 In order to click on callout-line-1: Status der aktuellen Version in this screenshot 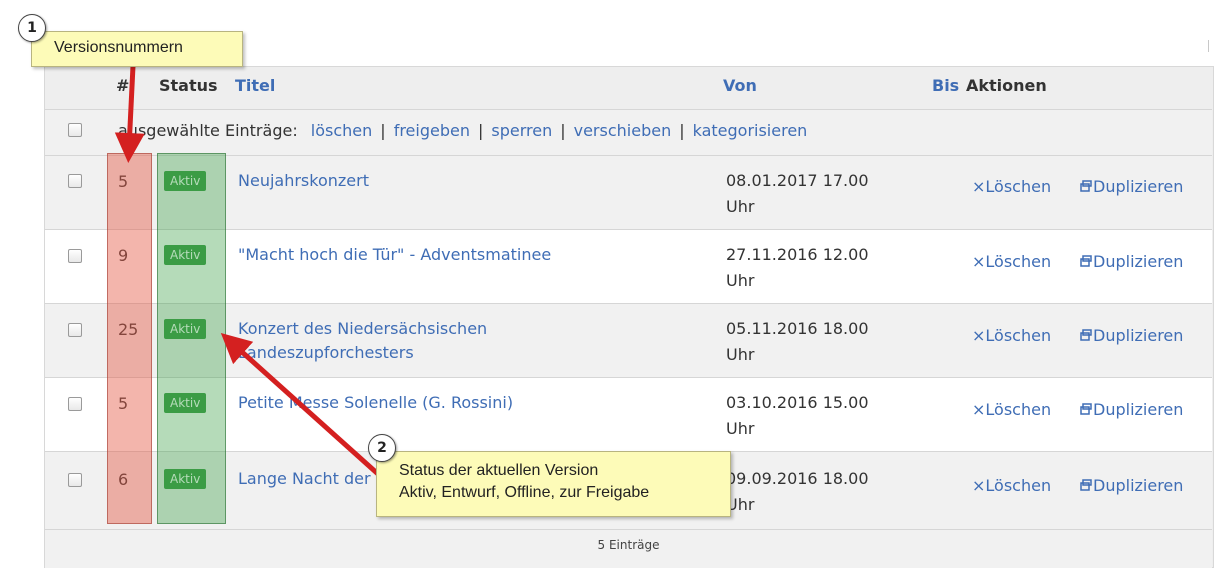, I will do `click(499, 470)`.